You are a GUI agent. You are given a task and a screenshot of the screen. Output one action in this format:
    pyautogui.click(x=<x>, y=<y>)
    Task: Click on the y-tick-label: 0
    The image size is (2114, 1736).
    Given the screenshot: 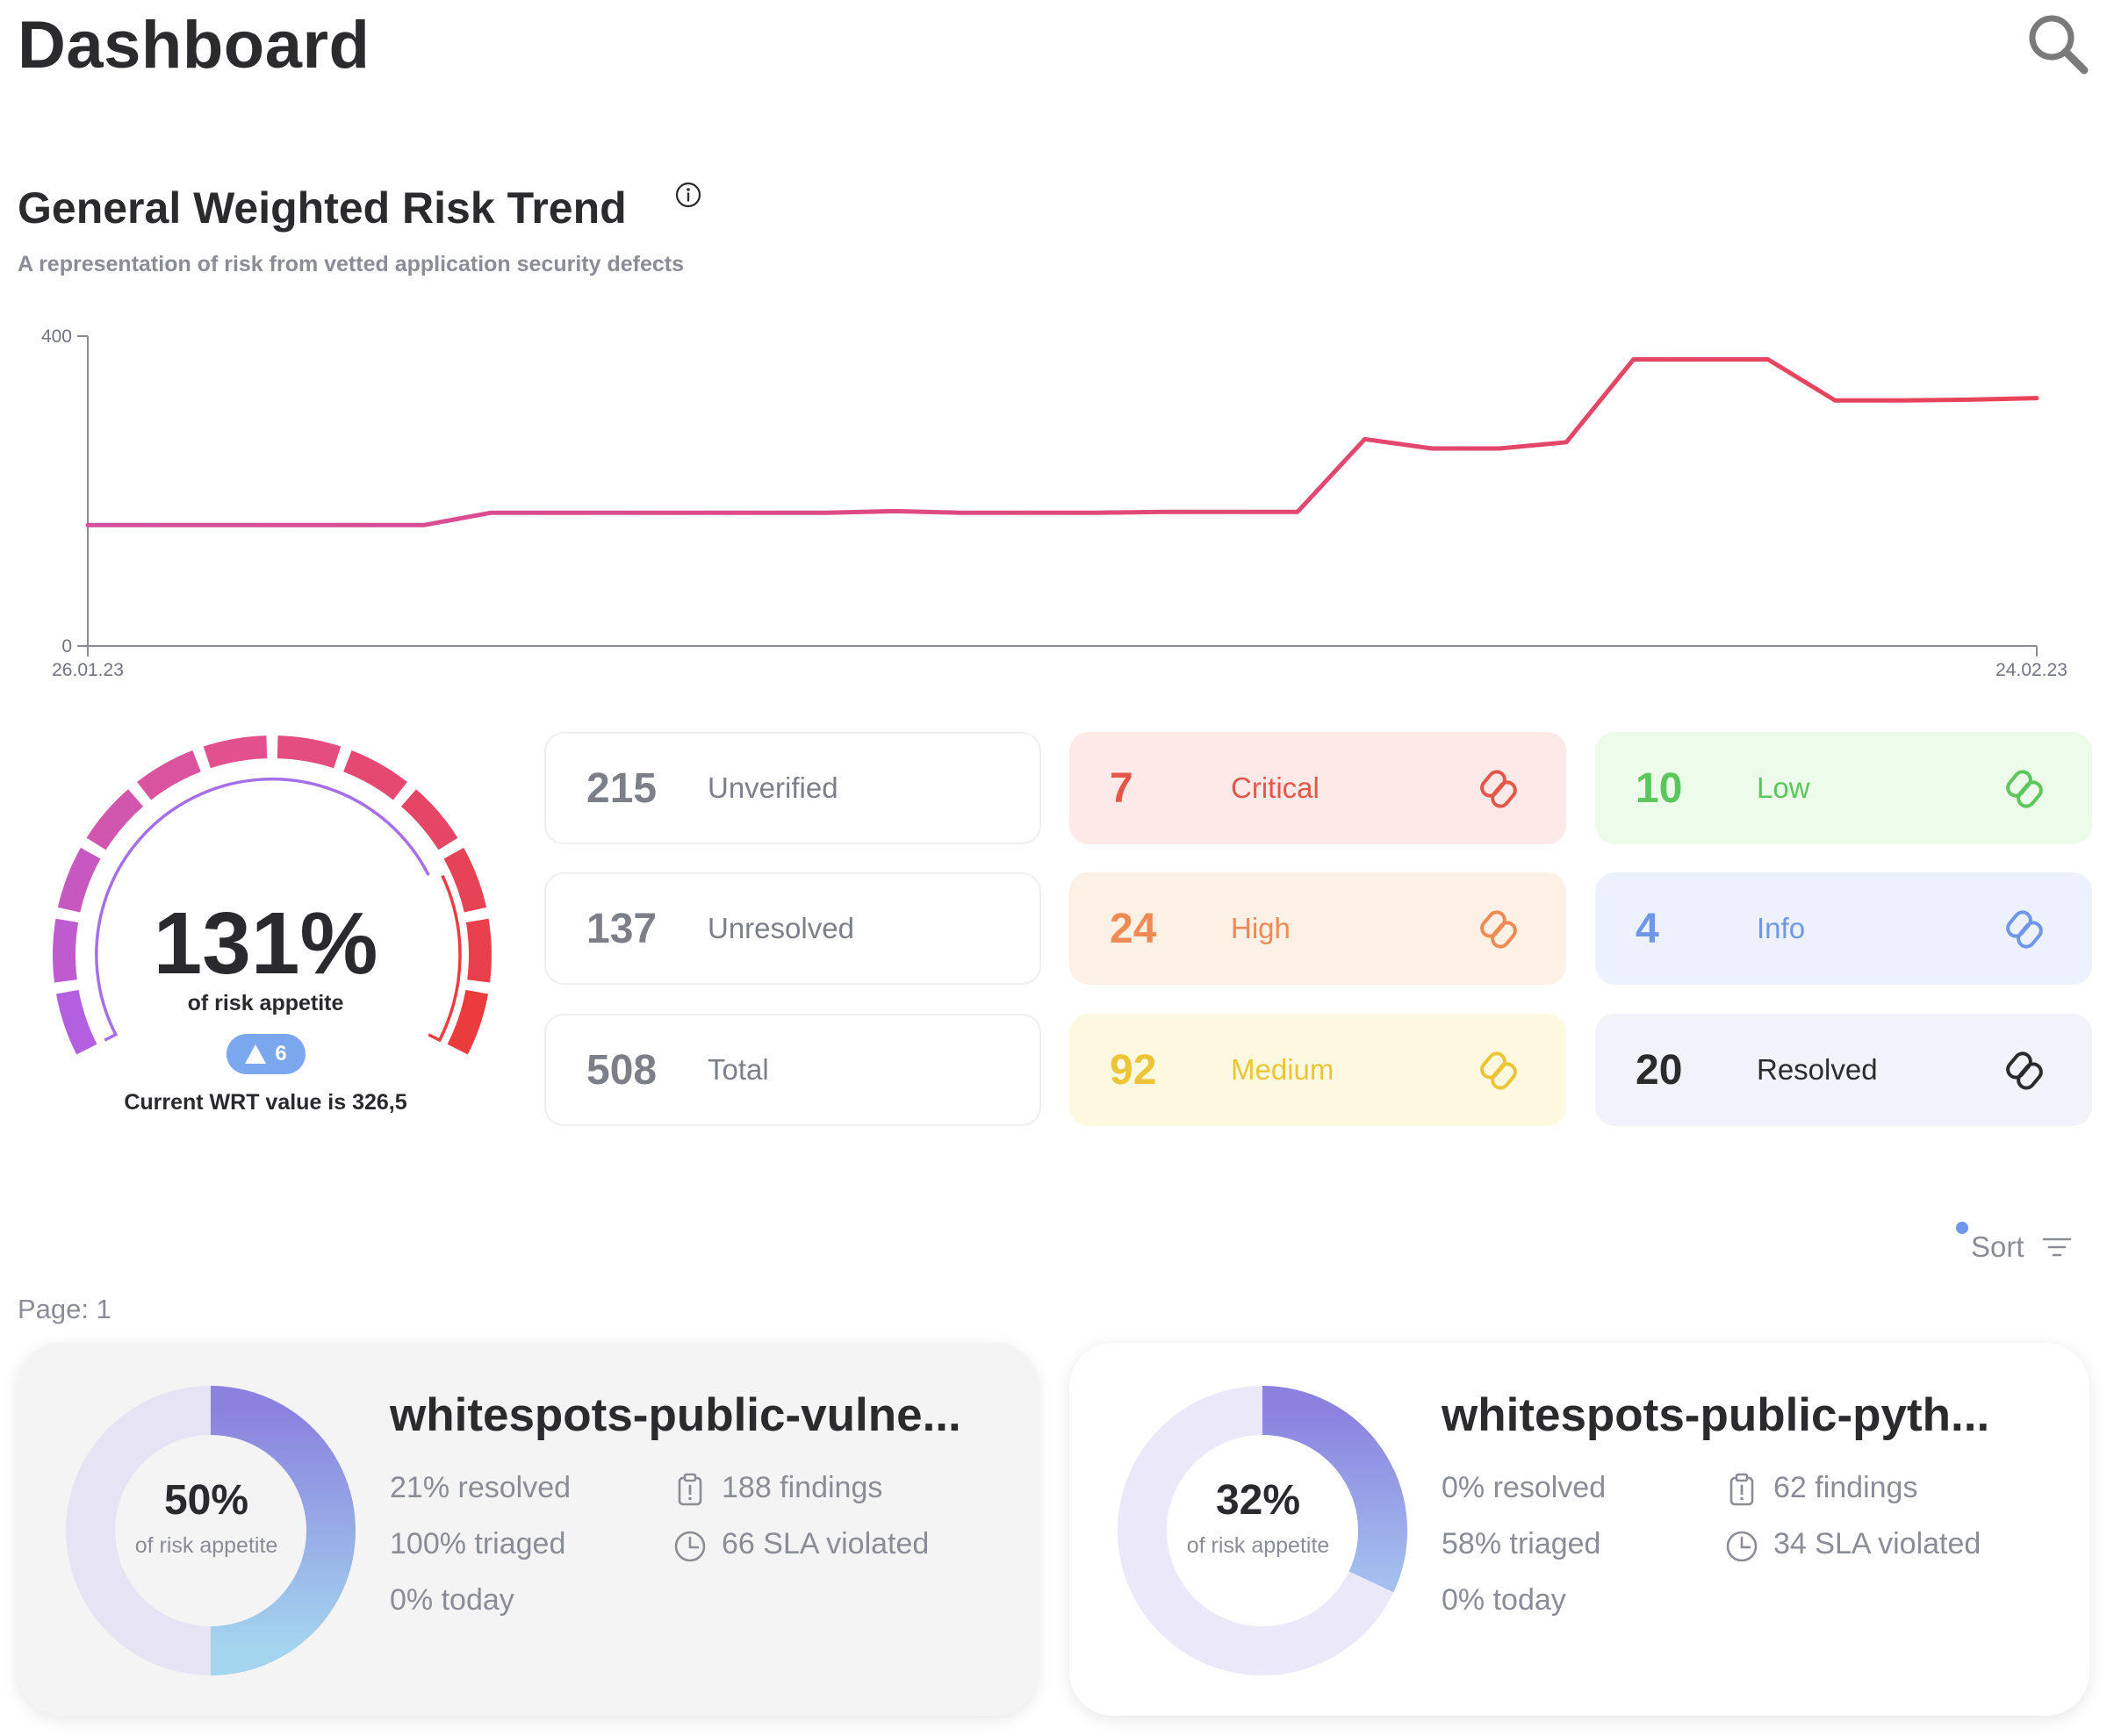 What is the action you would take?
    pyautogui.click(x=66, y=646)
    